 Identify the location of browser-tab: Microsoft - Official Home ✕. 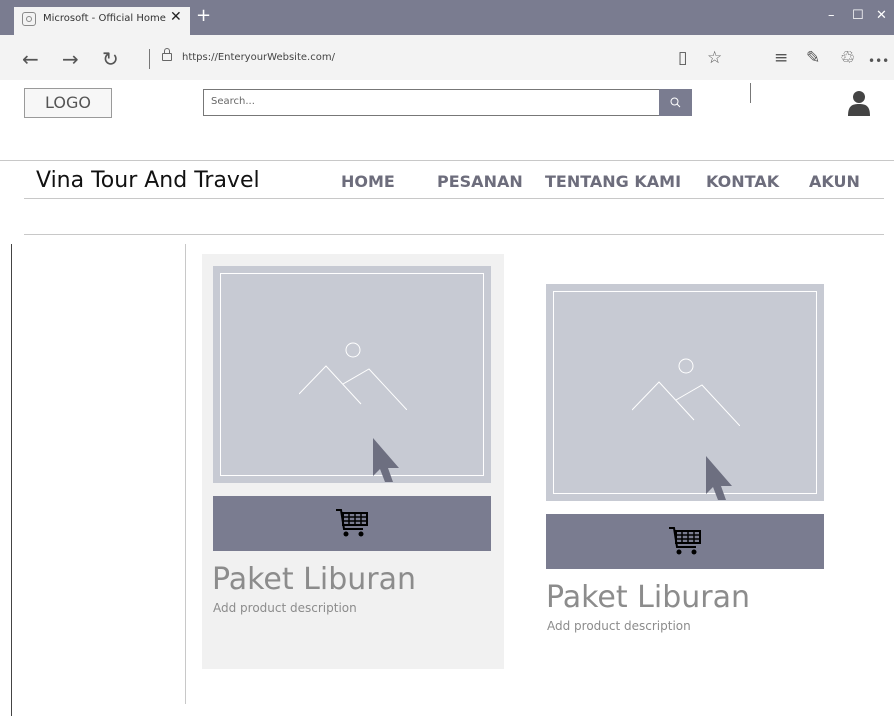
(102, 21).